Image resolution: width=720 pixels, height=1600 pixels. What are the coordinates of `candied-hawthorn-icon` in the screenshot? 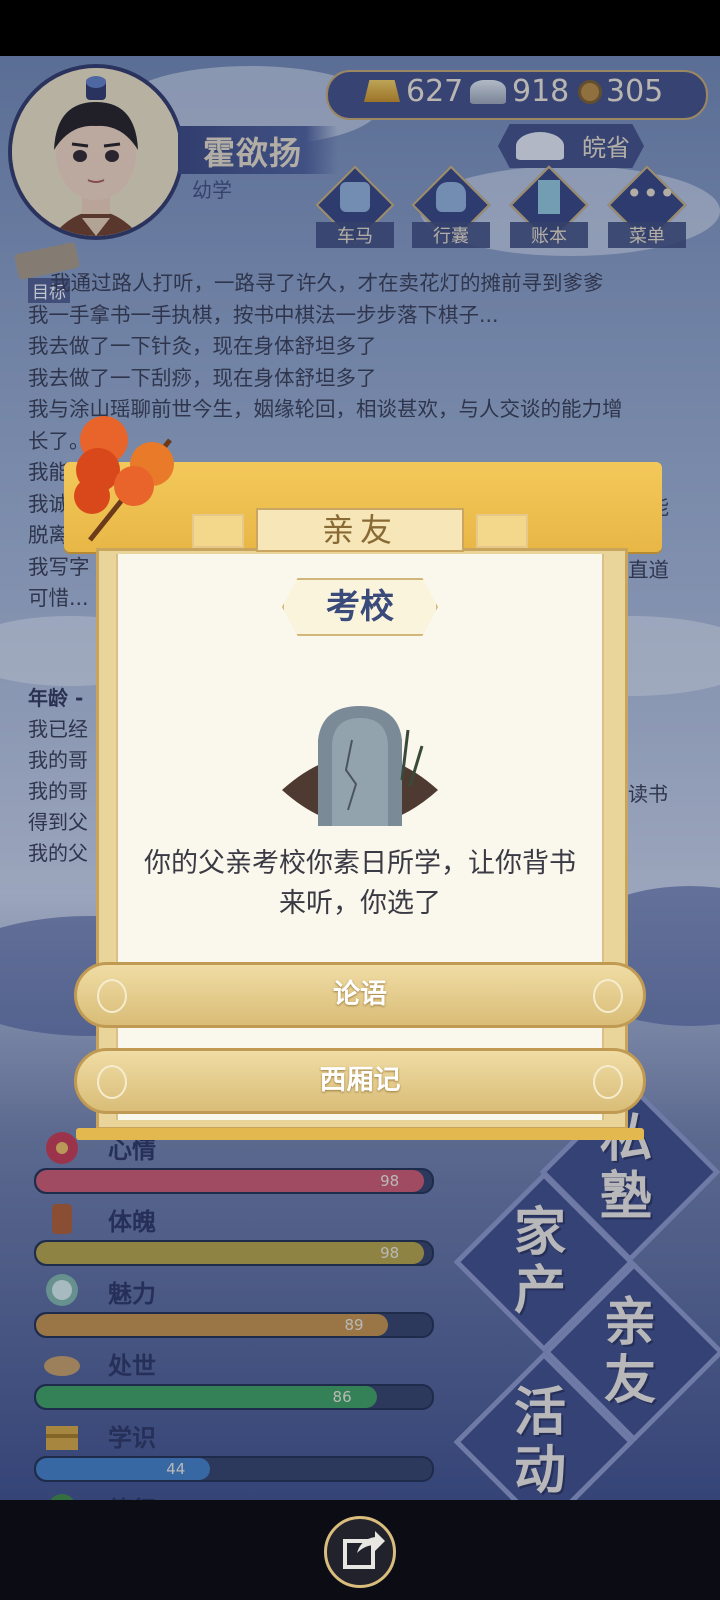 It's located at (124, 479).